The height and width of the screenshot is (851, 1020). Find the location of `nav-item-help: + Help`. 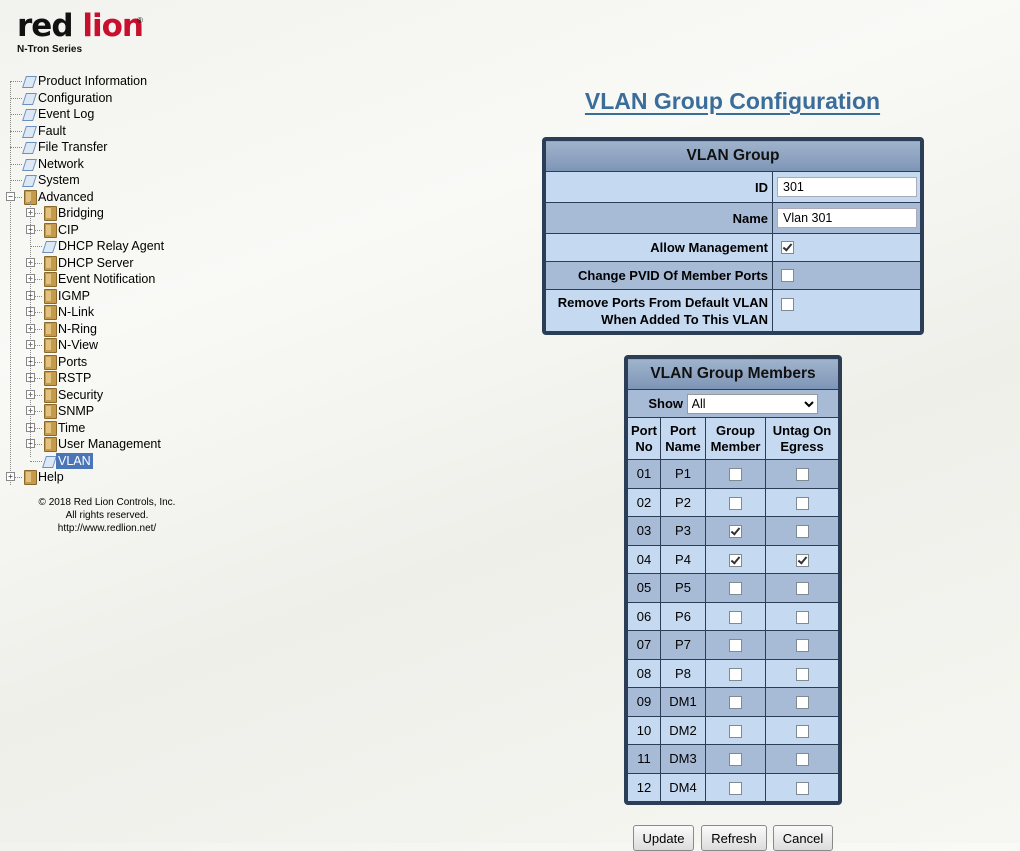

nav-item-help: + Help is located at coordinates (130, 477).